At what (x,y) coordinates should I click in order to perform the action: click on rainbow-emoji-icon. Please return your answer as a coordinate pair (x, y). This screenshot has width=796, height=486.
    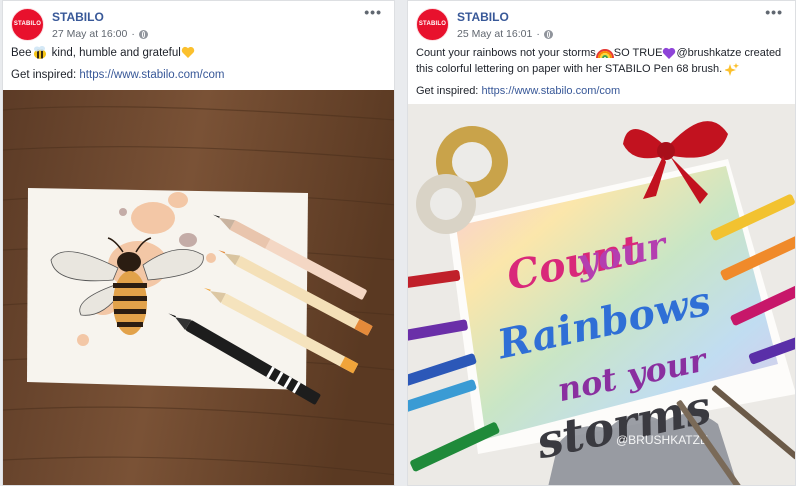
    Looking at the image, I should click on (604, 54).